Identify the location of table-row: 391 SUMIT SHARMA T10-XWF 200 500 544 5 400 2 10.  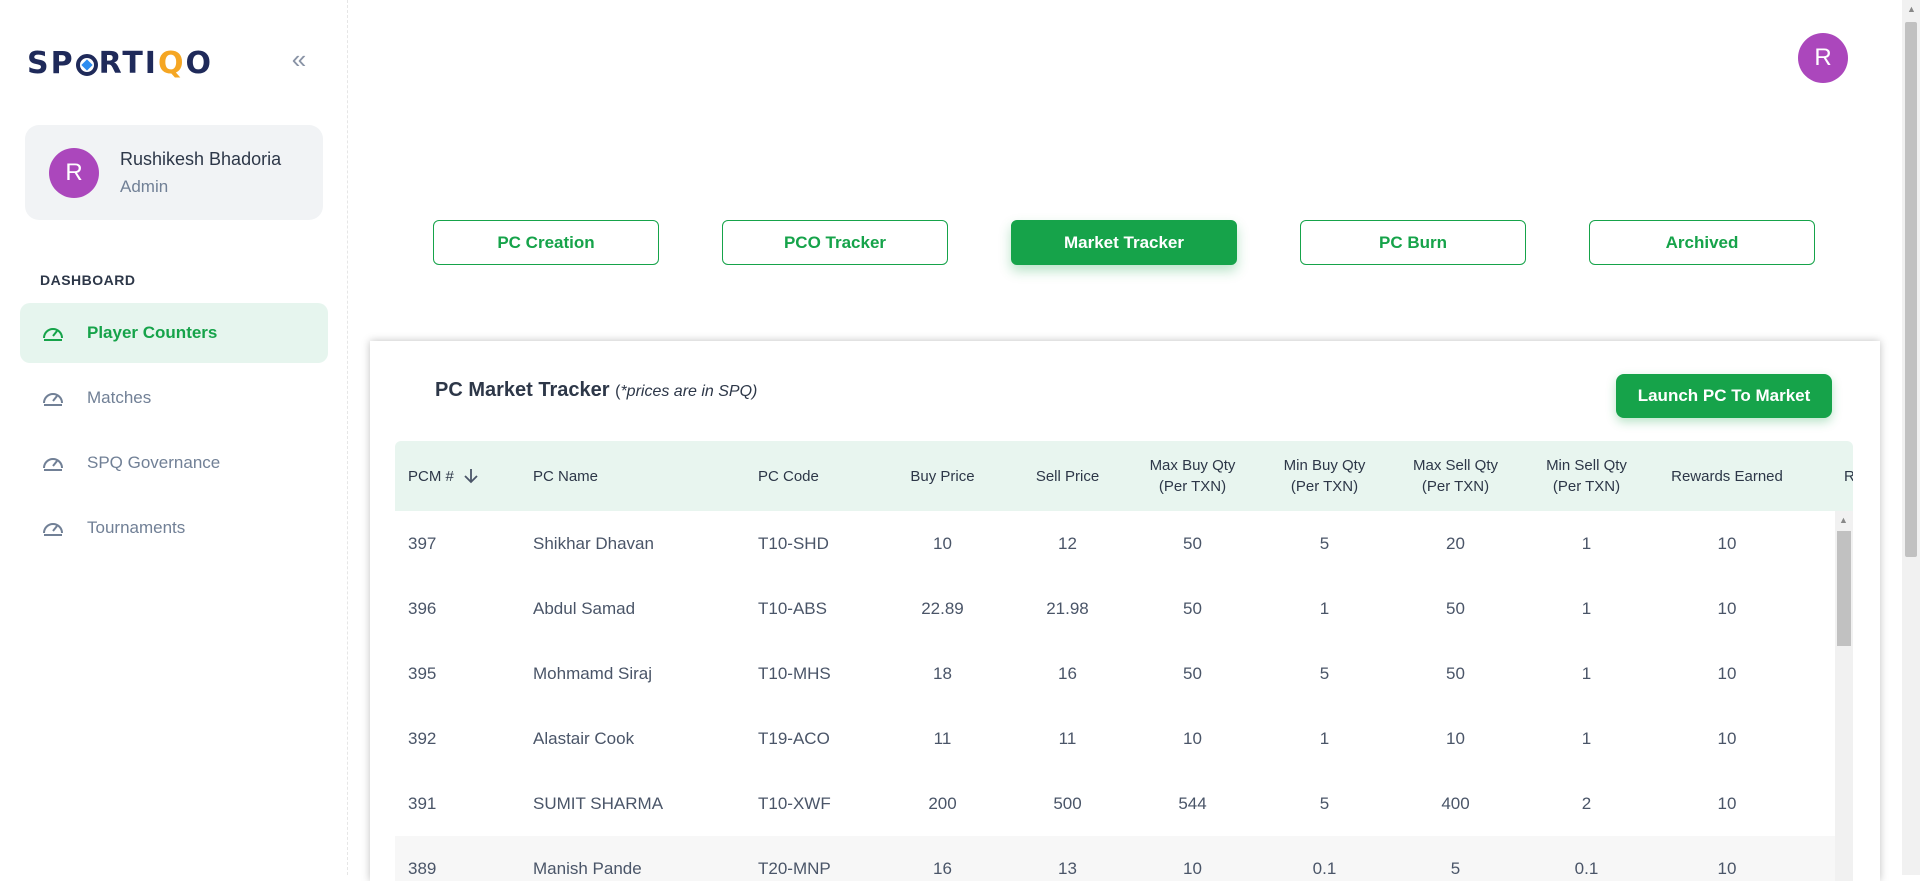
(1115, 804).